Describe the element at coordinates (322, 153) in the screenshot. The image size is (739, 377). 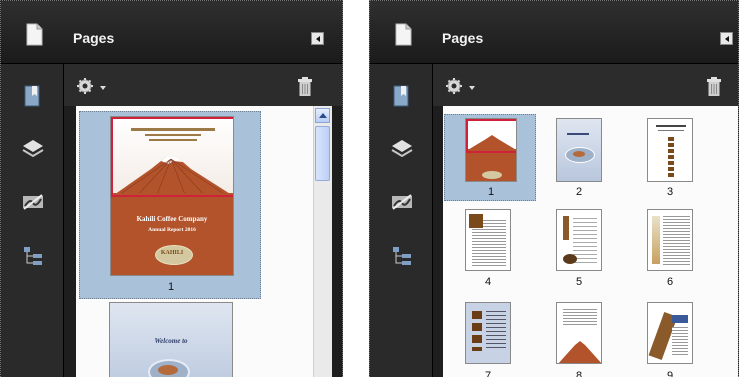
I see `scroll-thumb` at that location.